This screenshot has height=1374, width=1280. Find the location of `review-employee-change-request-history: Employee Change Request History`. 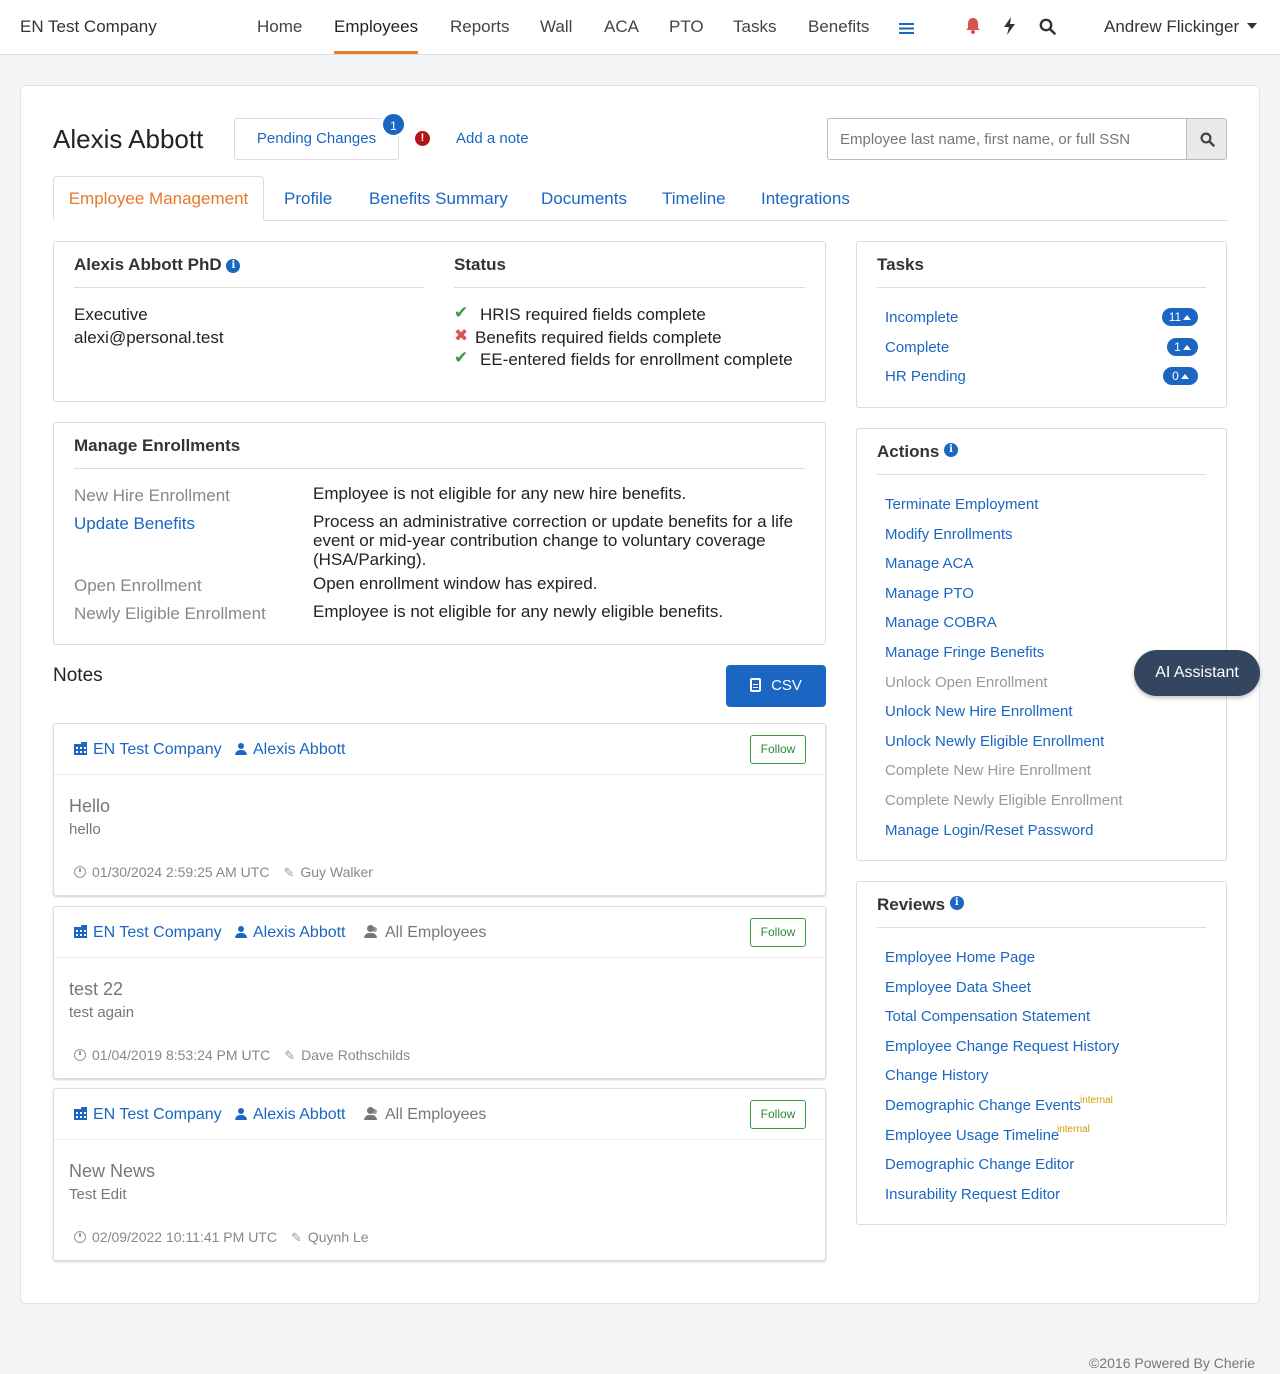

review-employee-change-request-history: Employee Change Request History is located at coordinates (1002, 1046).